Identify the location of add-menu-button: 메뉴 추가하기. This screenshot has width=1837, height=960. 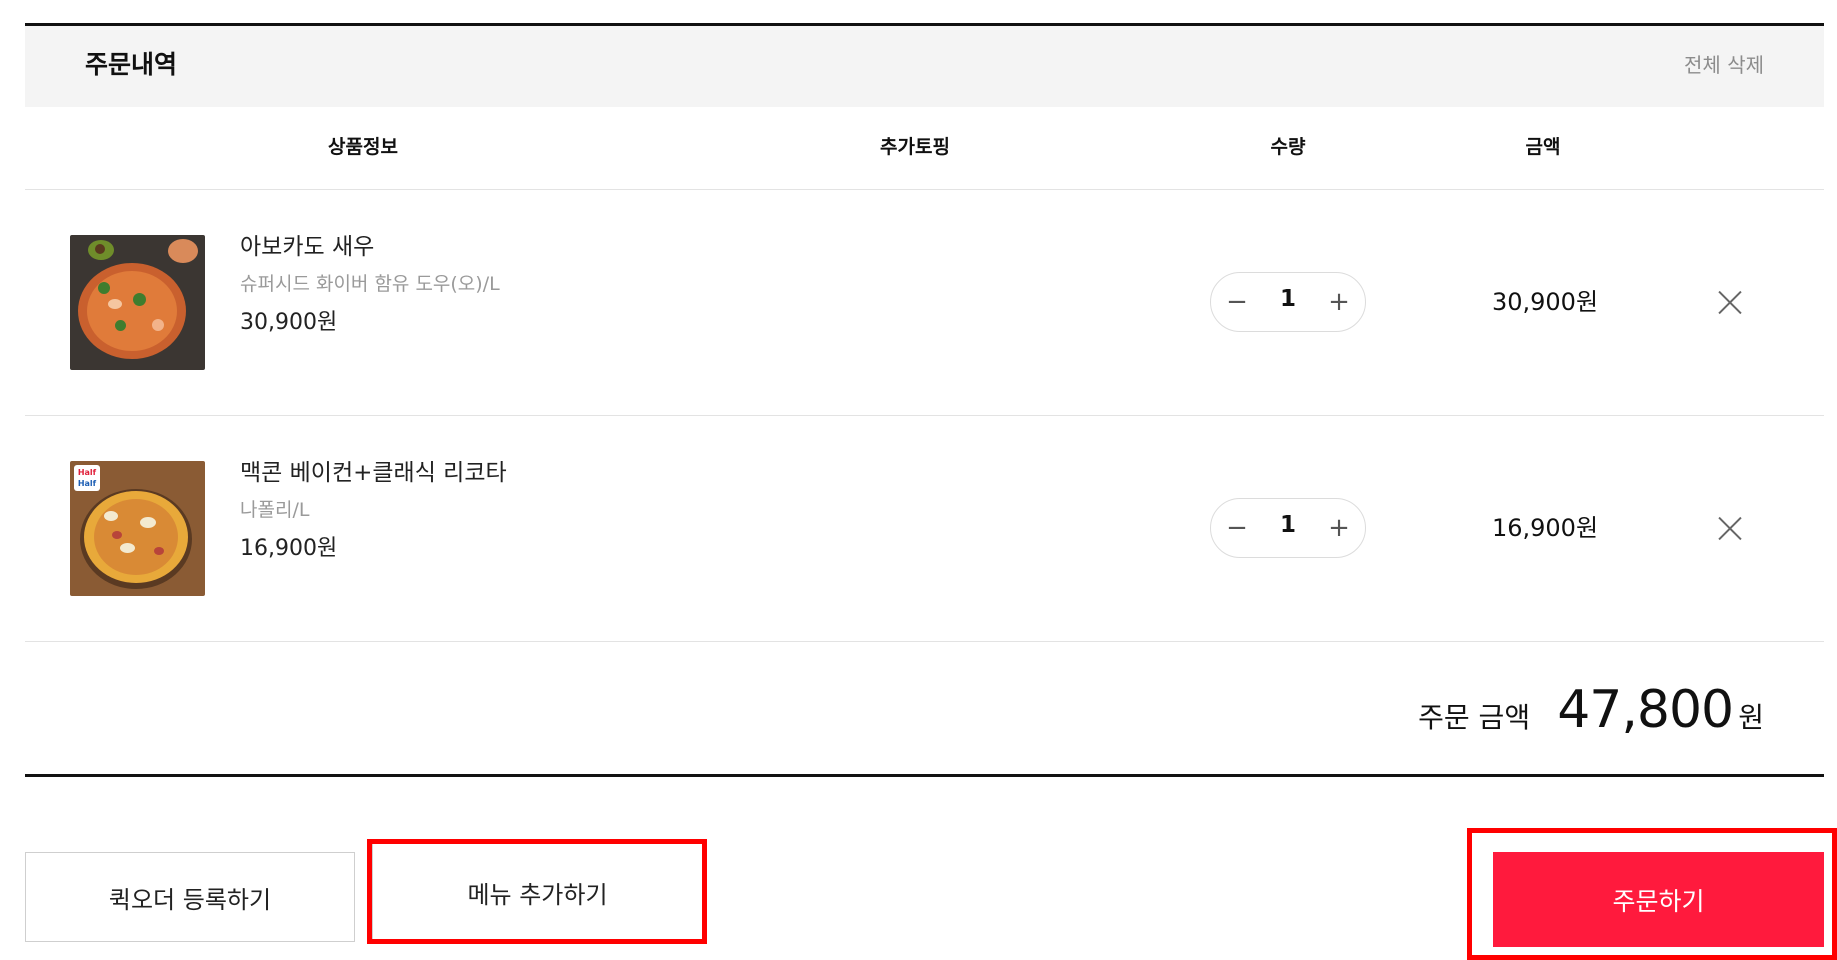
(537, 892).